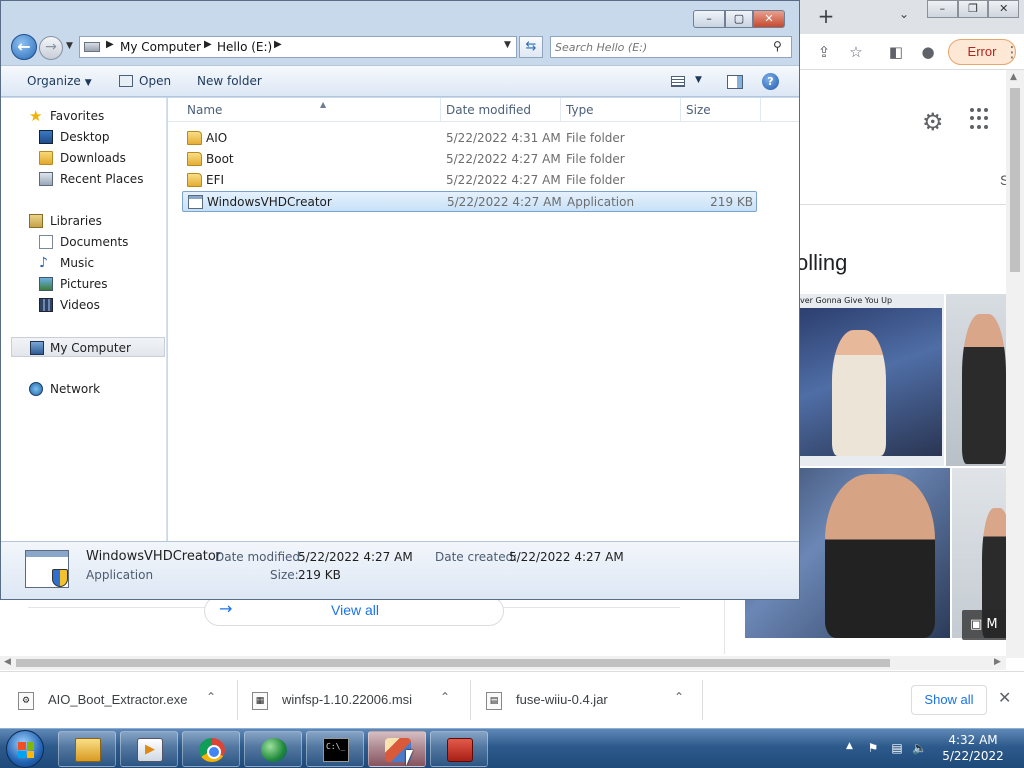  I want to click on image-result-1: ver Gonna Give You Up, so click(867, 380).